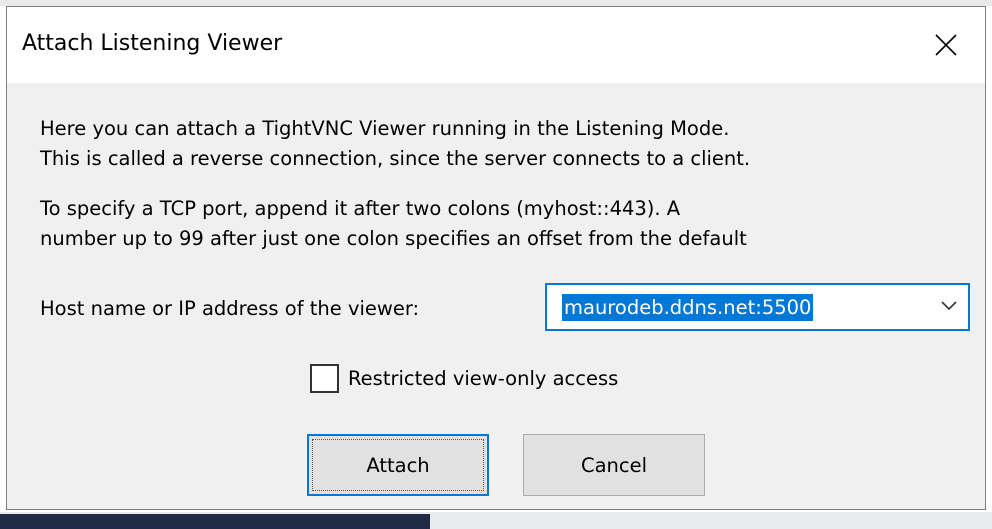 The image size is (992, 529). What do you see at coordinates (496, 520) in the screenshot?
I see `desktop-background-bottom` at bounding box center [496, 520].